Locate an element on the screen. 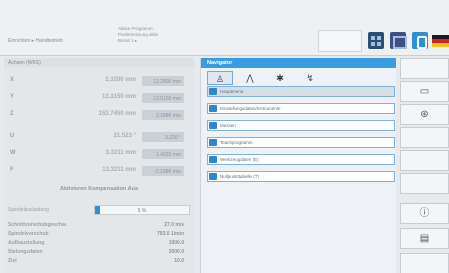 The width and height of the screenshot is (449, 273). nav-item: Teachprogramm is located at coordinates (301, 142).